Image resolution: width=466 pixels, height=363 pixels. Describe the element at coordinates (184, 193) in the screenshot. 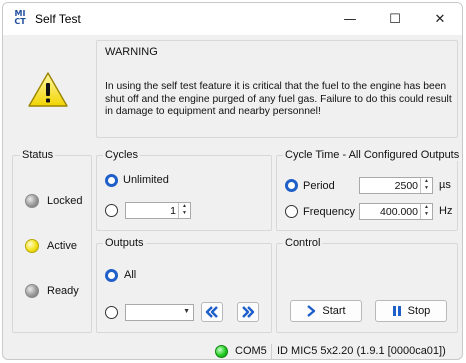

I see `cycles-group` at that location.